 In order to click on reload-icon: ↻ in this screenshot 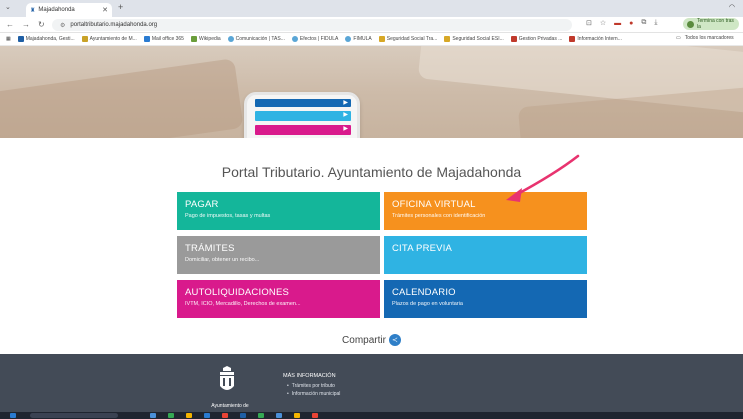, I will do `click(41, 24)`.